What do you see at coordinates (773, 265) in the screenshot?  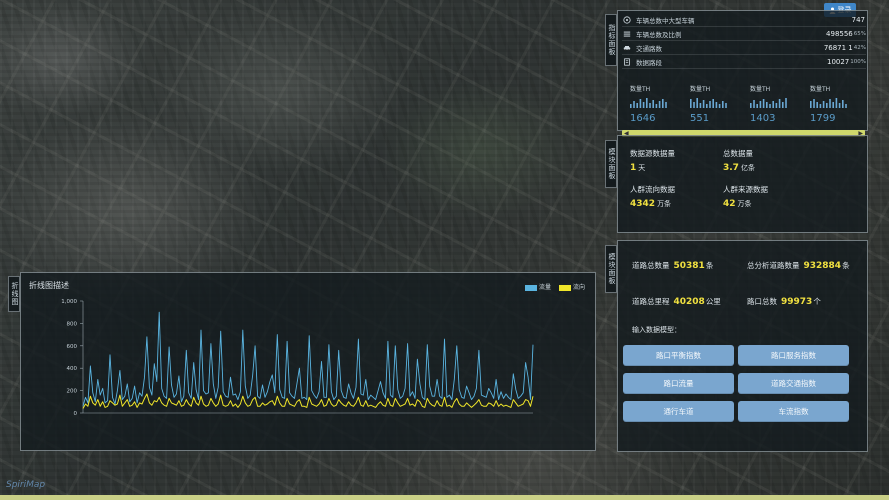 I see `road-stat-label: 总分析道路数量` at bounding box center [773, 265].